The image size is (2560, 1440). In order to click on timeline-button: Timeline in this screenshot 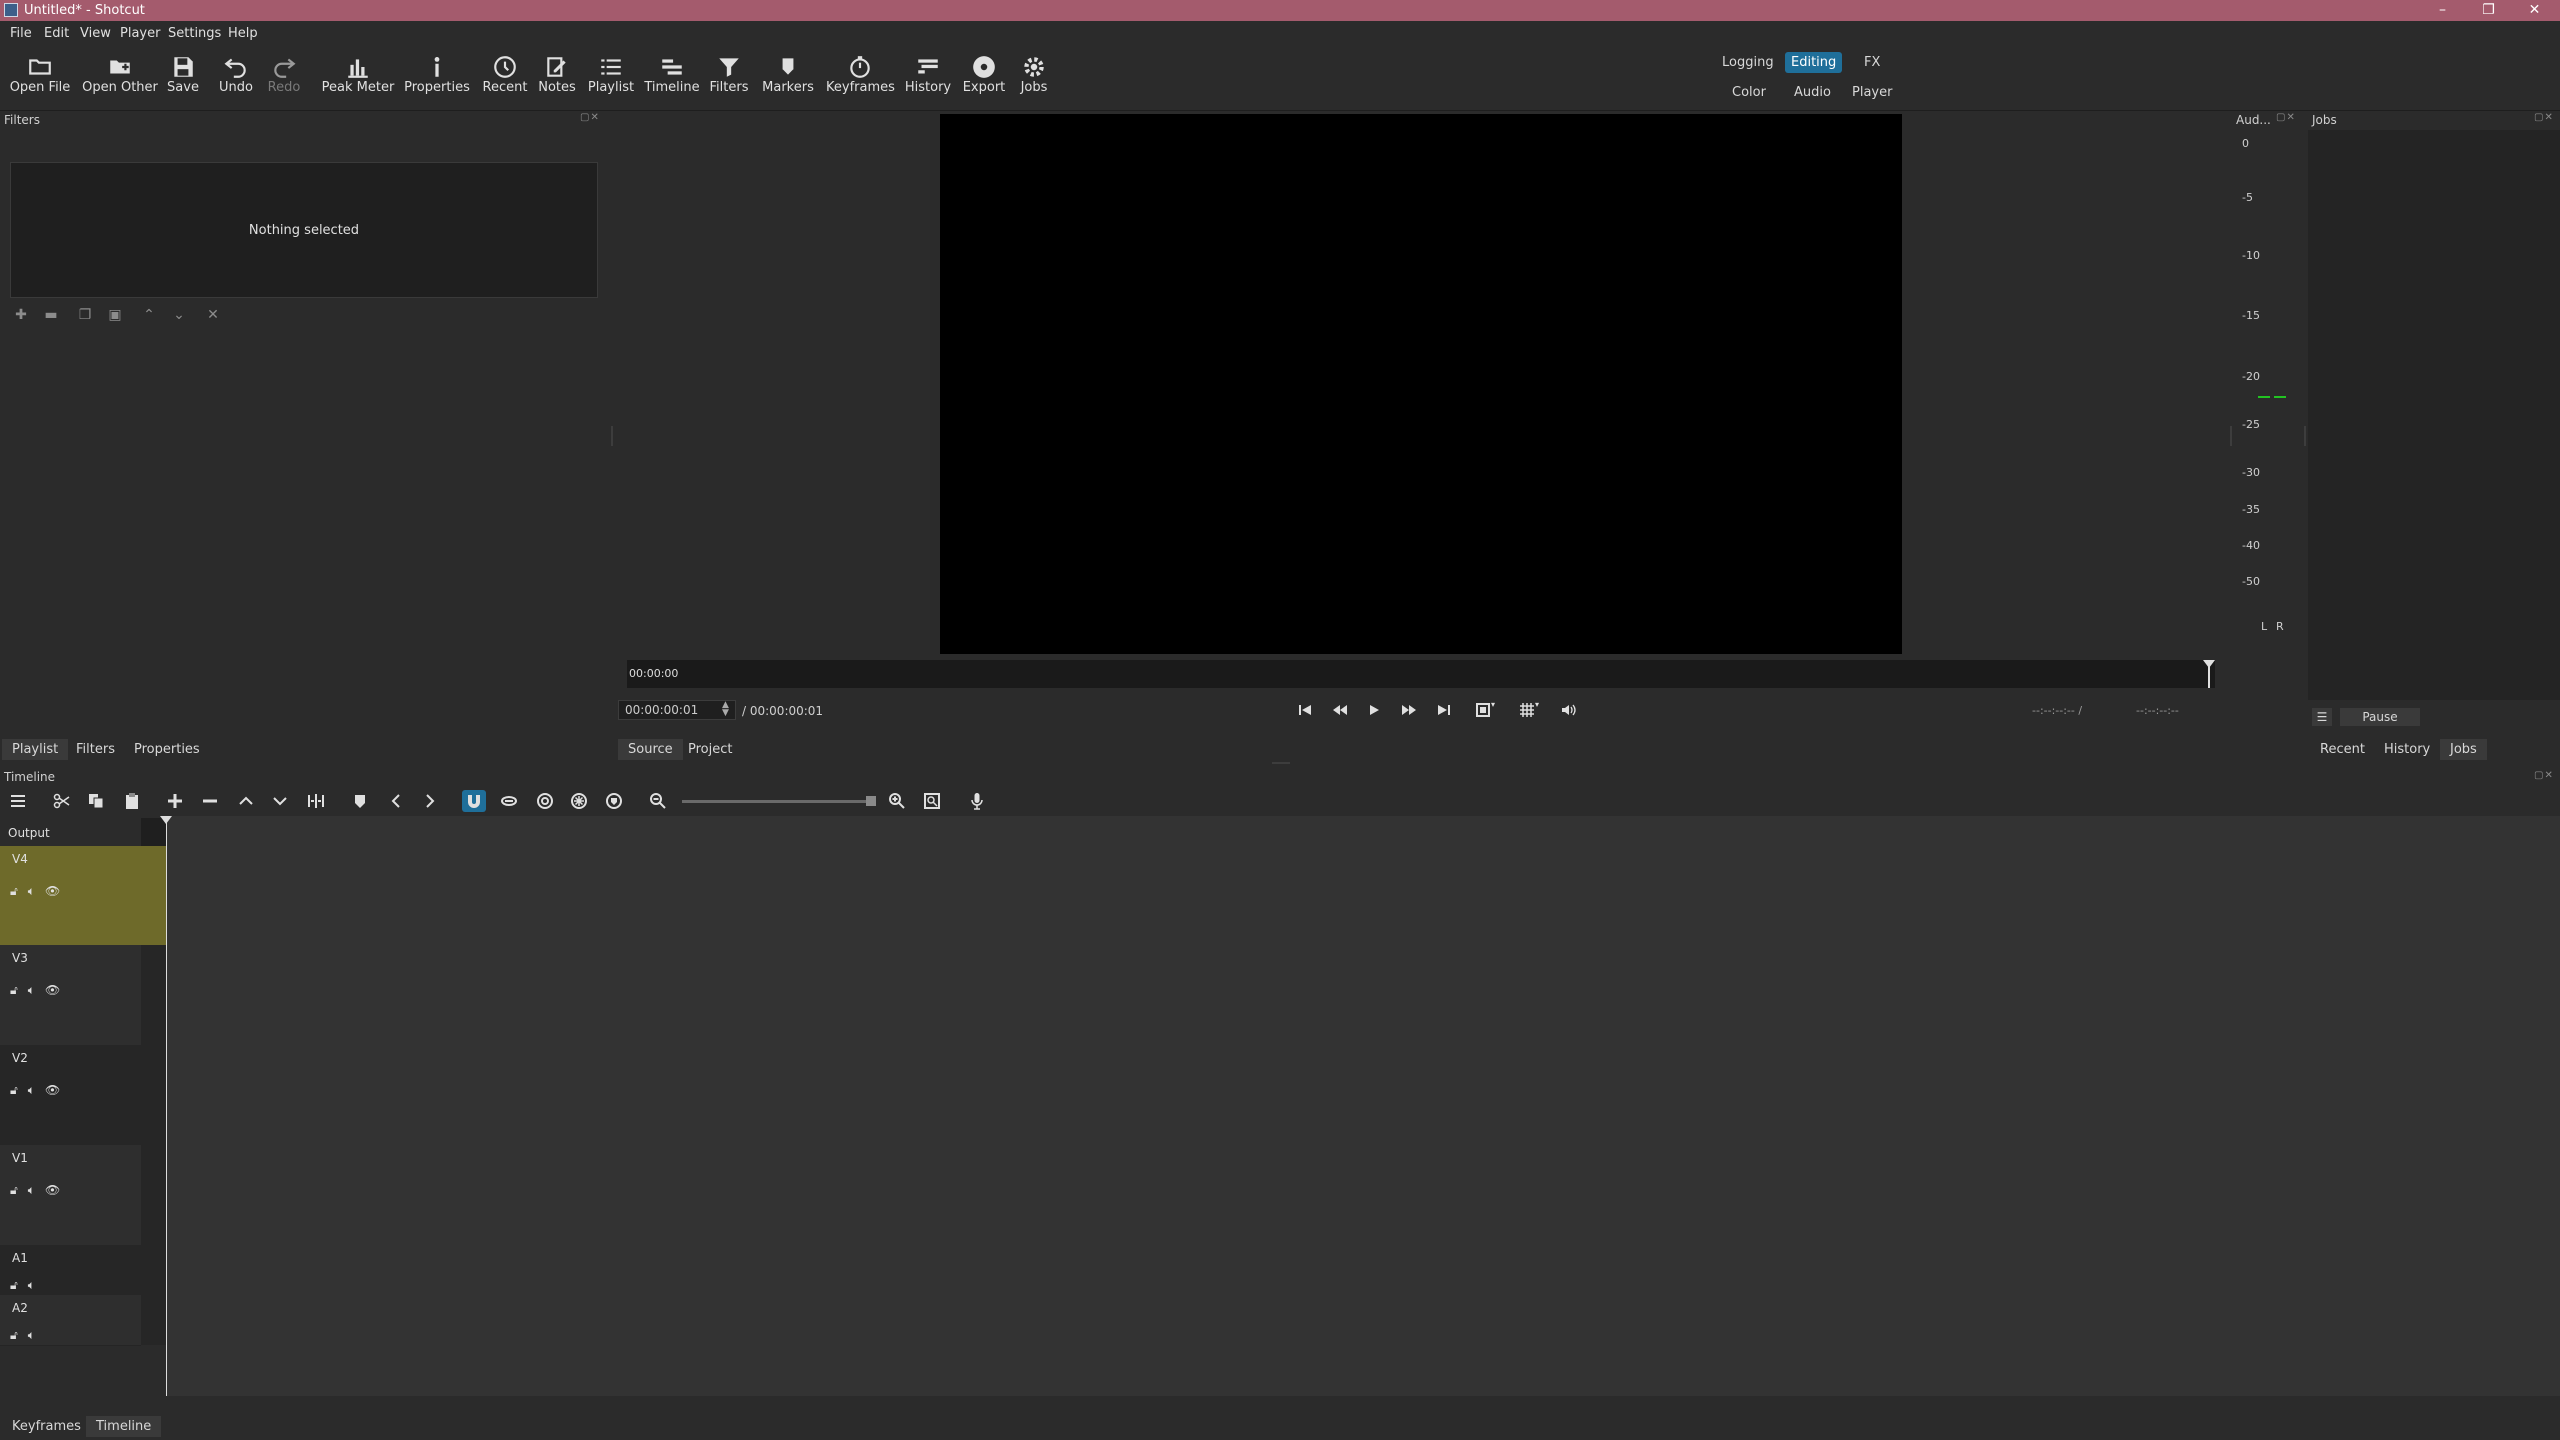, I will do `click(672, 79)`.